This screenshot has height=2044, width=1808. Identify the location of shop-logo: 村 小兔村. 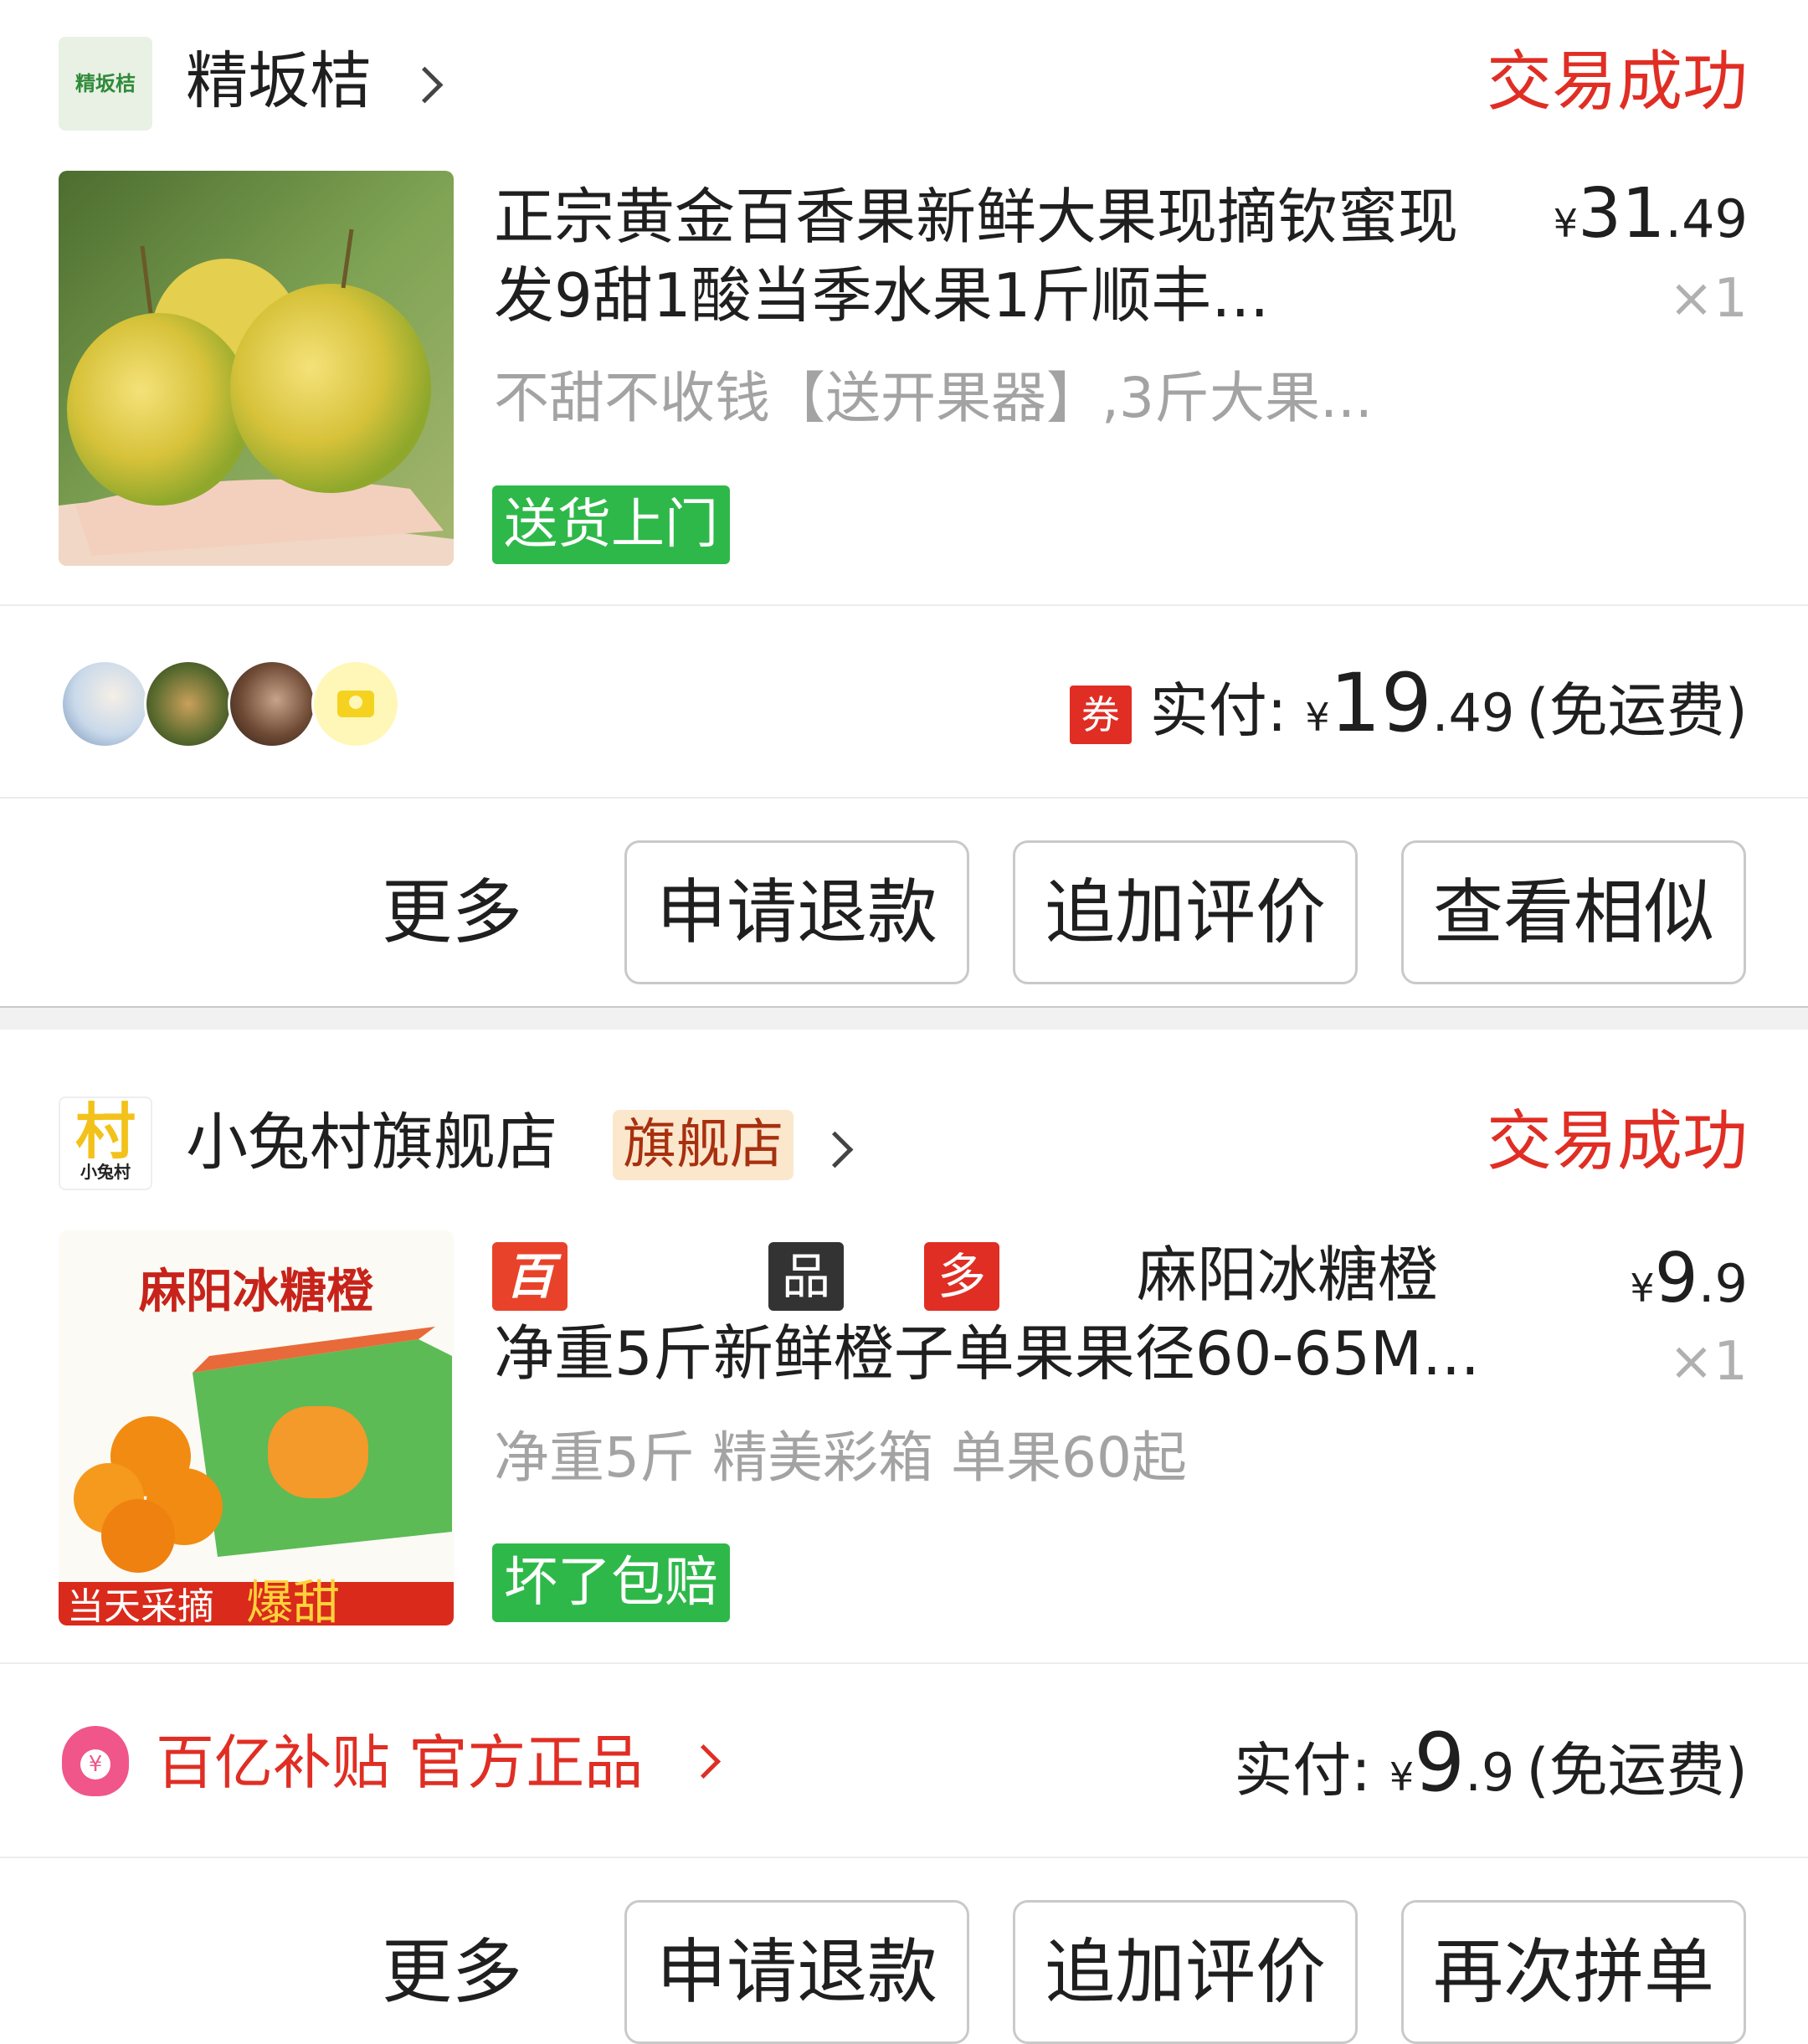
(105, 1143).